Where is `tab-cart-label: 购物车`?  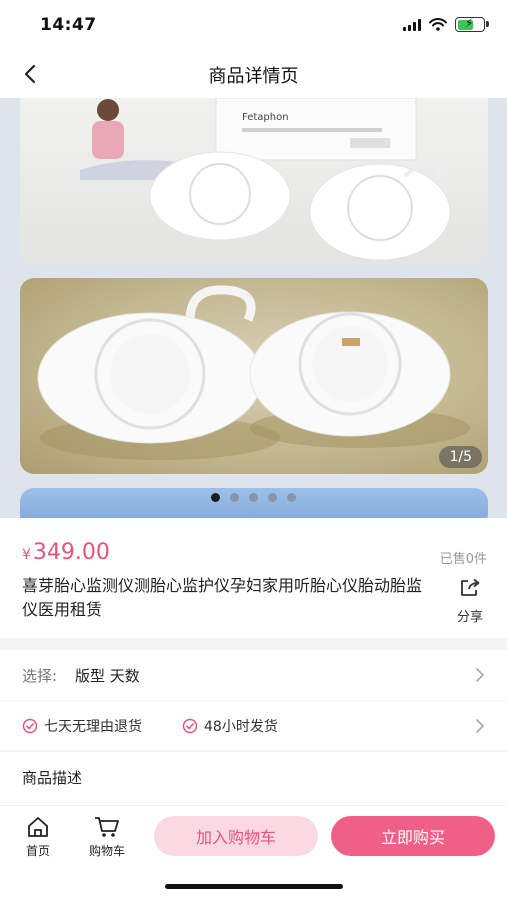 tab-cart-label: 购物车 is located at coordinates (106, 851).